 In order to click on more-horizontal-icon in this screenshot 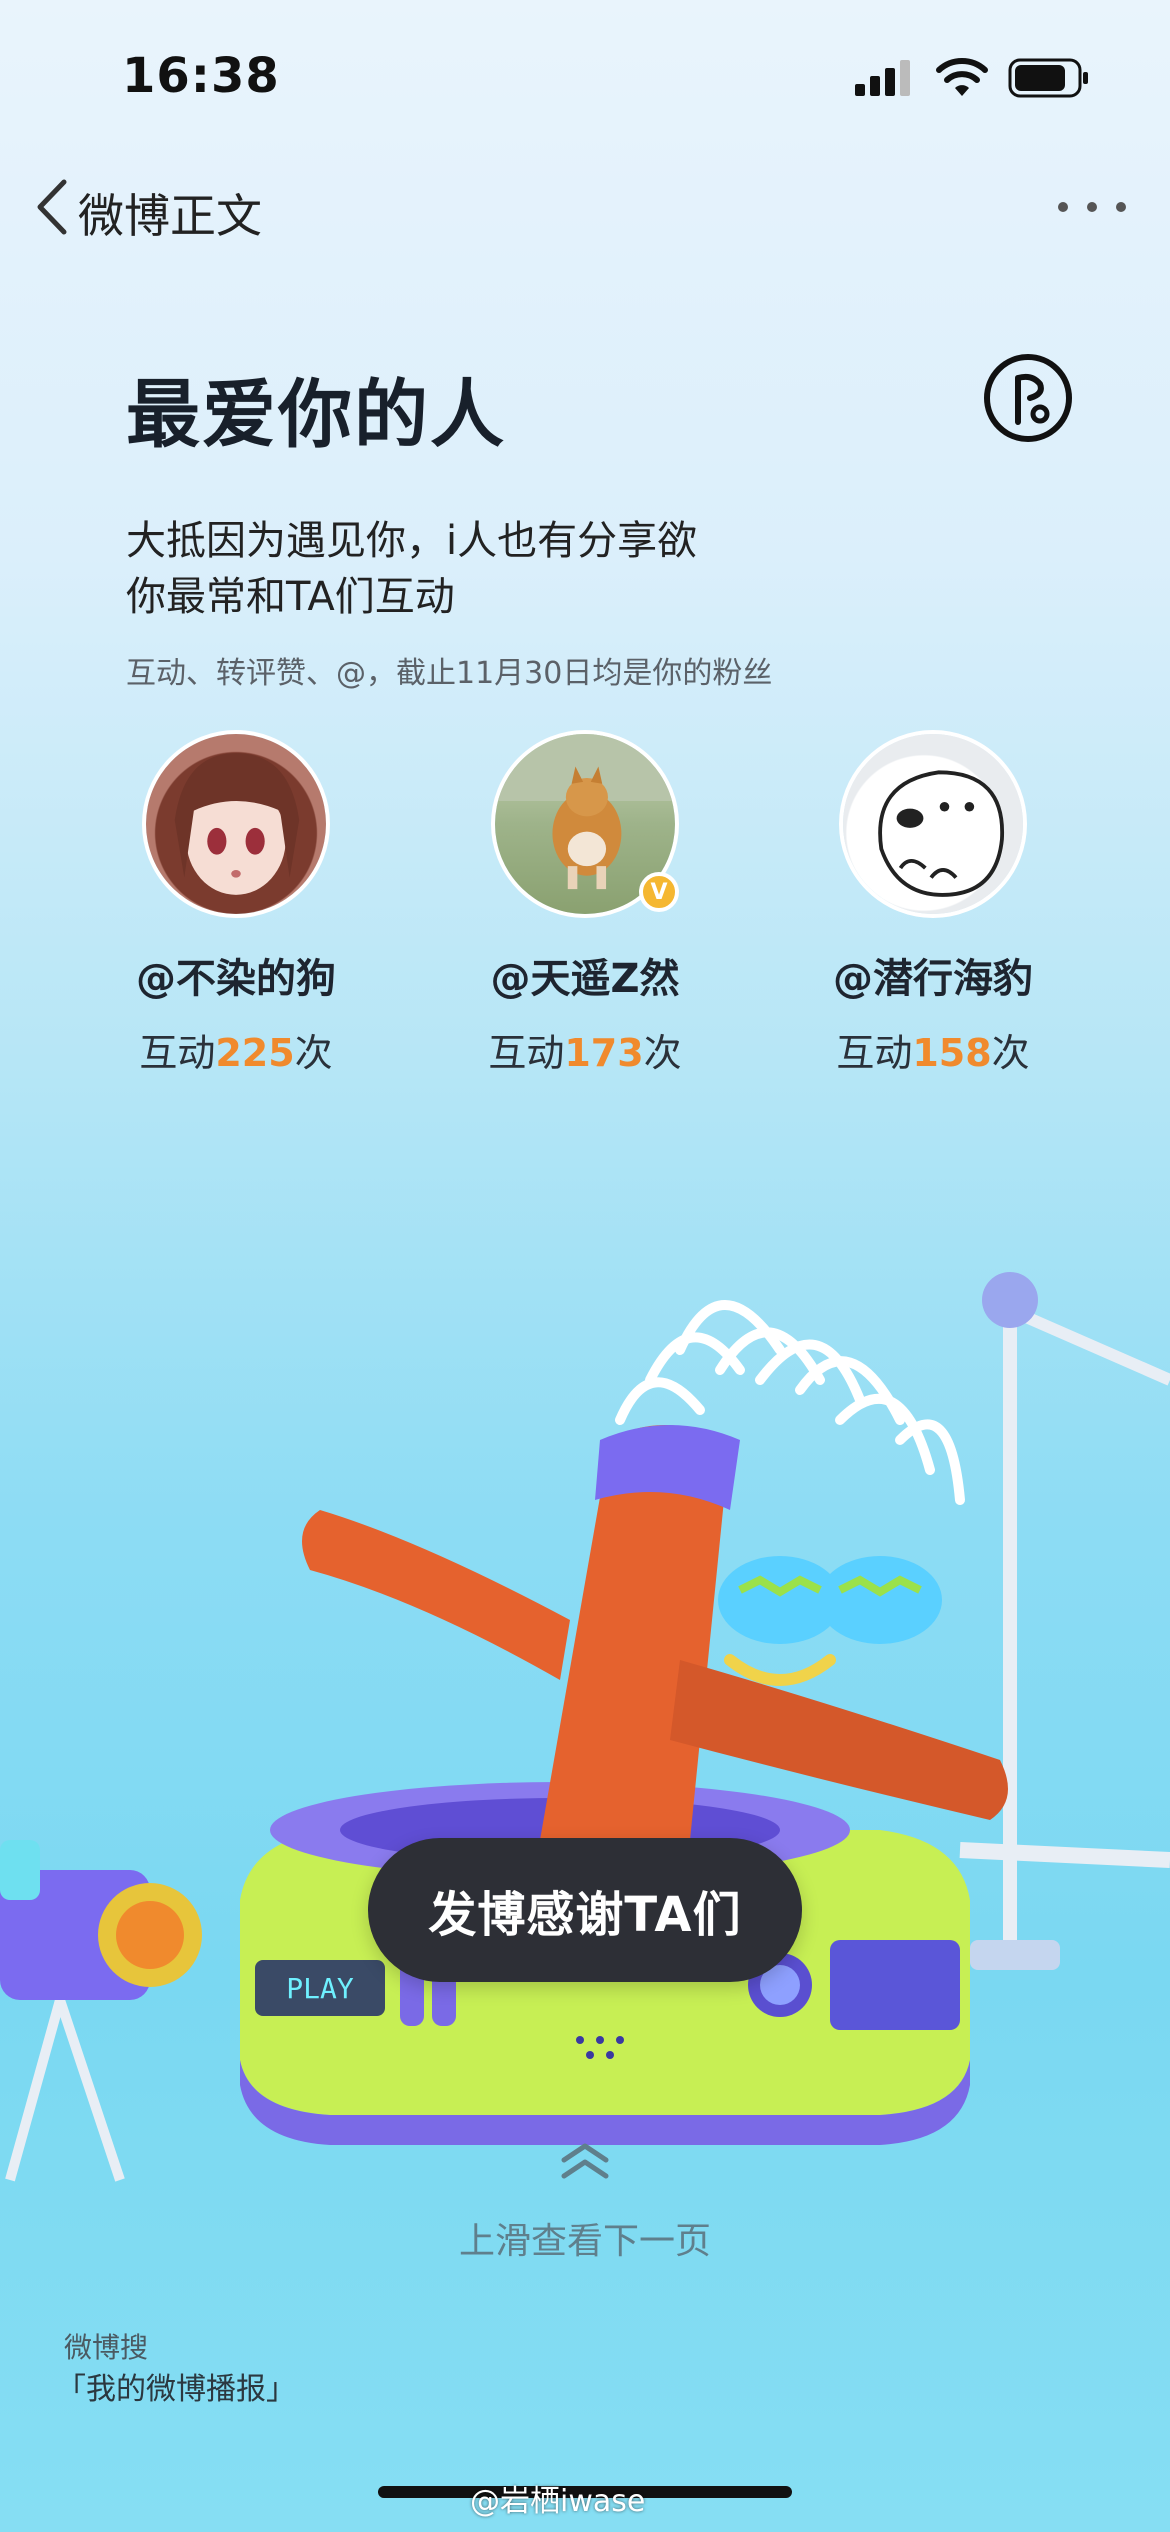, I will do `click(1092, 207)`.